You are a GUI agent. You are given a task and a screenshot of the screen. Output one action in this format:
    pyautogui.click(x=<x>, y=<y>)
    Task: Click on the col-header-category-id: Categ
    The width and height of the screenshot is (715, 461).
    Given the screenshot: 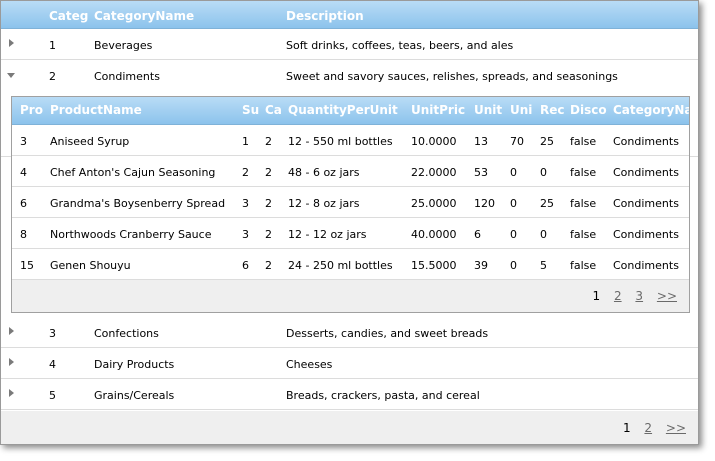 What is the action you would take?
    pyautogui.click(x=69, y=16)
    